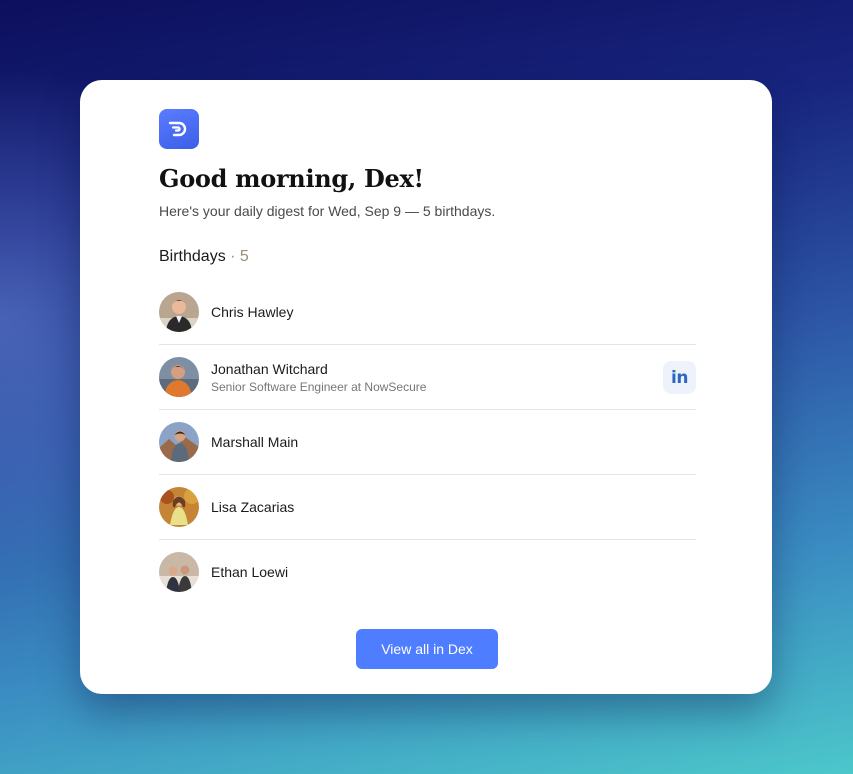  I want to click on birthdays-section-title: Birthdays · 5, so click(204, 257).